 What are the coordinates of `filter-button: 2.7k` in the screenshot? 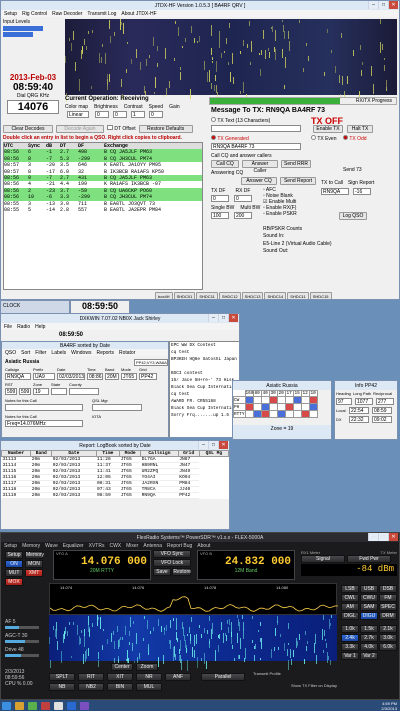 It's located at (369, 638).